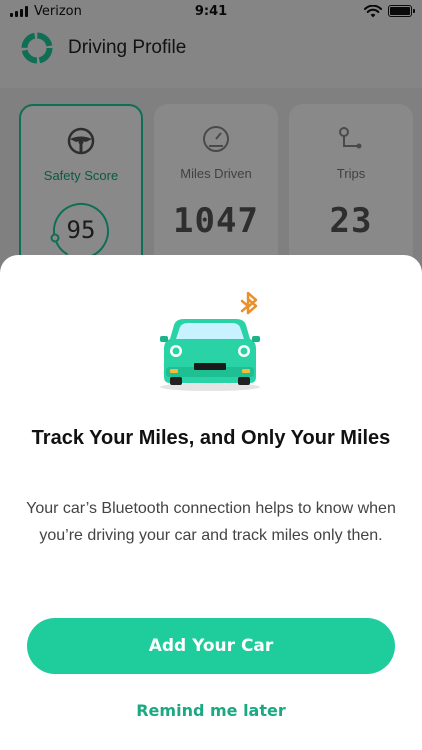 This screenshot has height=750, width=422. Describe the element at coordinates (211, 646) in the screenshot. I see `add-your-car-button: Add Your Car` at that location.